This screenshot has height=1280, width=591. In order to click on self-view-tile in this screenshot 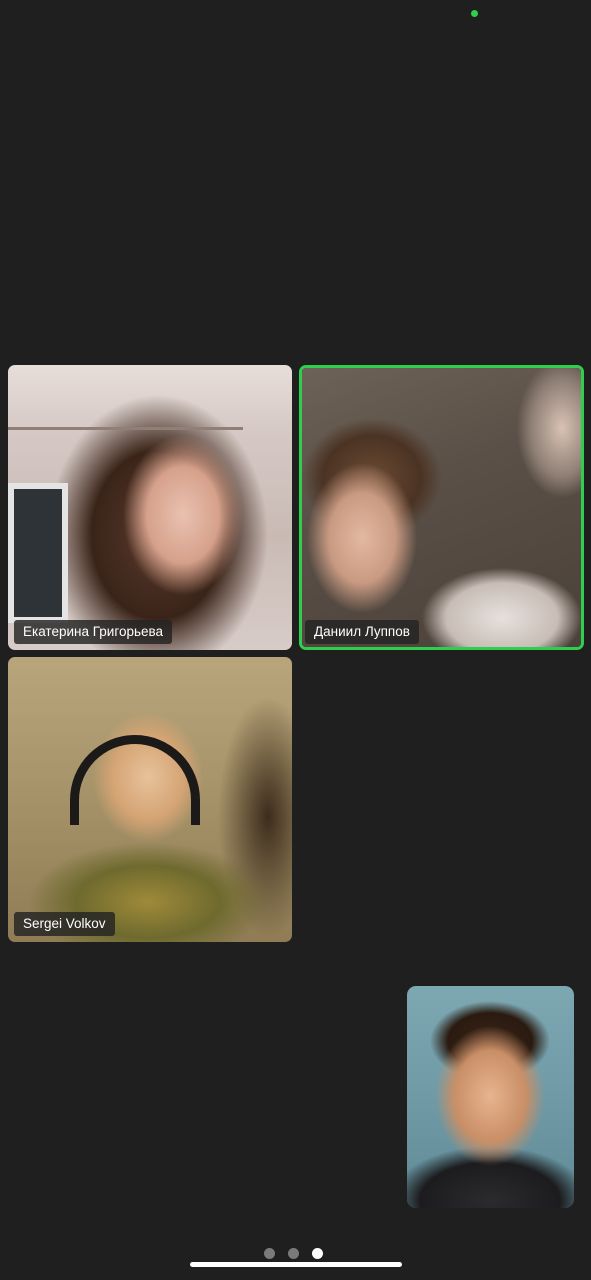, I will do `click(490, 1097)`.